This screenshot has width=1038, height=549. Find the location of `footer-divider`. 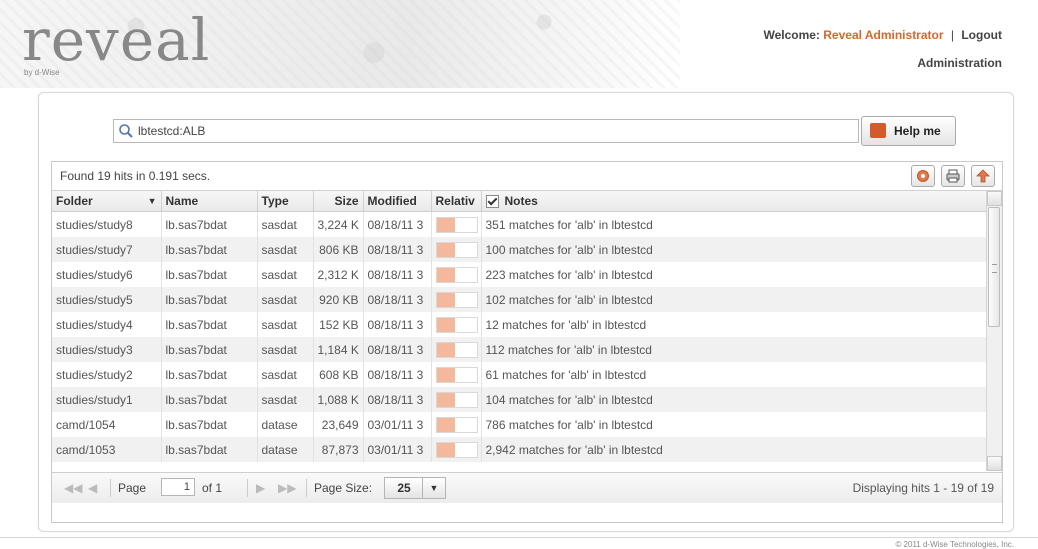

footer-divider is located at coordinates (519, 537).